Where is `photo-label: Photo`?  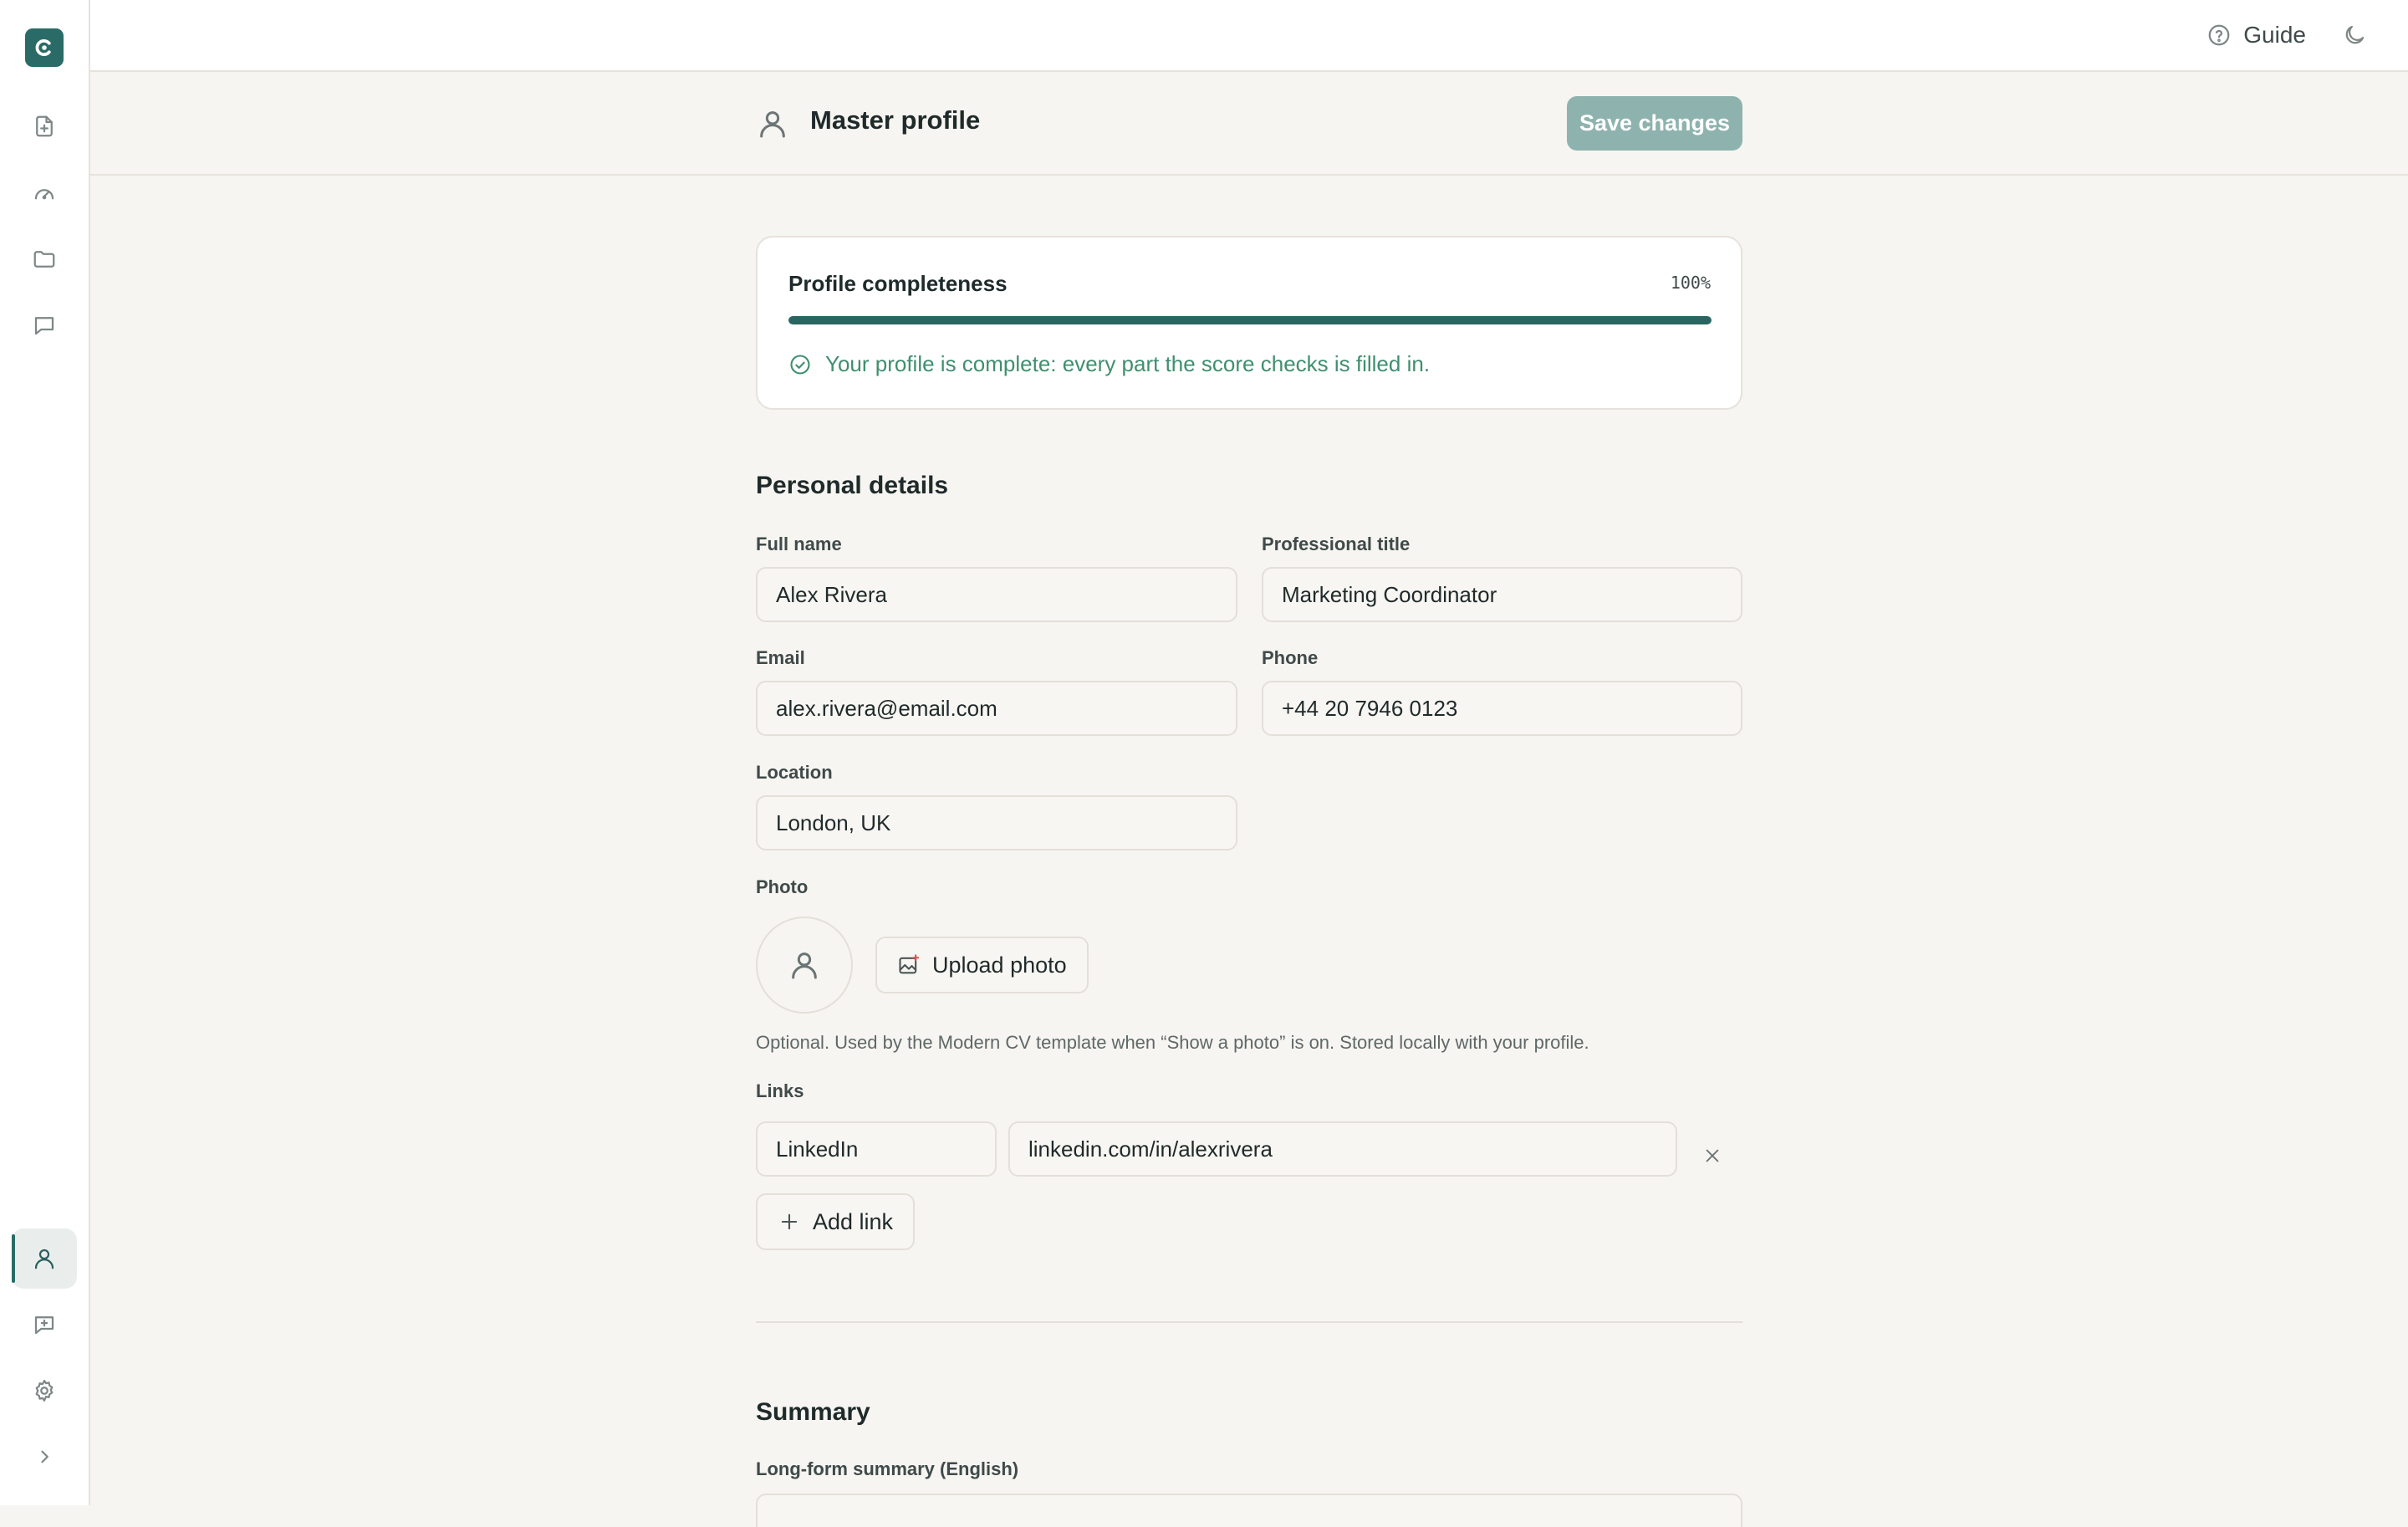 photo-label: Photo is located at coordinates (782, 887).